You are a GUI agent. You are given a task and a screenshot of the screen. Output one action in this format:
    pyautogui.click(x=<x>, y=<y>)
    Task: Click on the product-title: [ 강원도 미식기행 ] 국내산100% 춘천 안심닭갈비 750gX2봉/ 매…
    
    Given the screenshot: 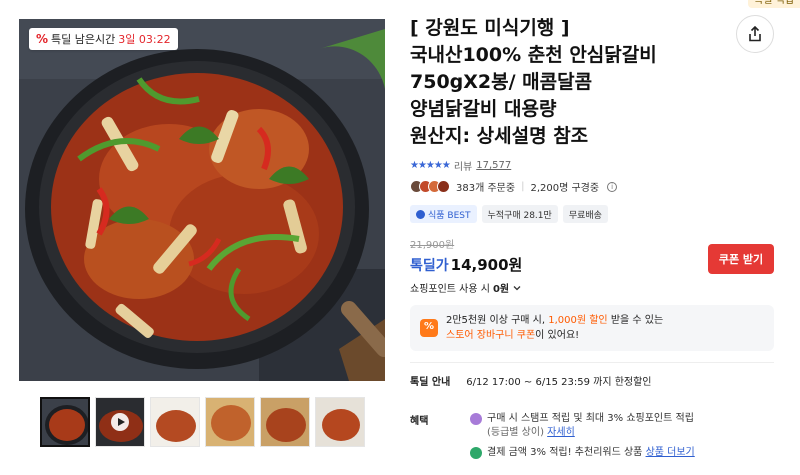 What is the action you would take?
    pyautogui.click(x=570, y=82)
    